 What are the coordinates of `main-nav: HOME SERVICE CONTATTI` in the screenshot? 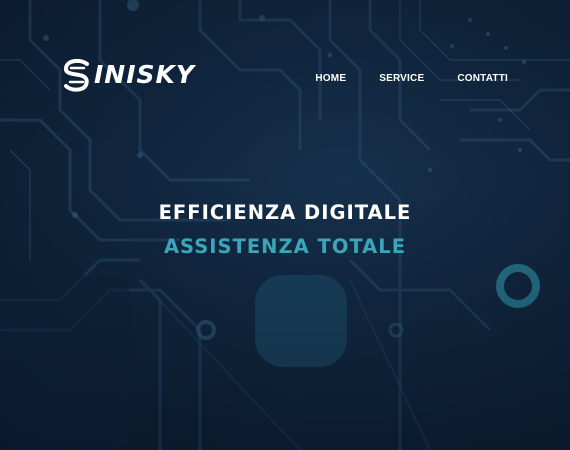 It's located at (395, 78).